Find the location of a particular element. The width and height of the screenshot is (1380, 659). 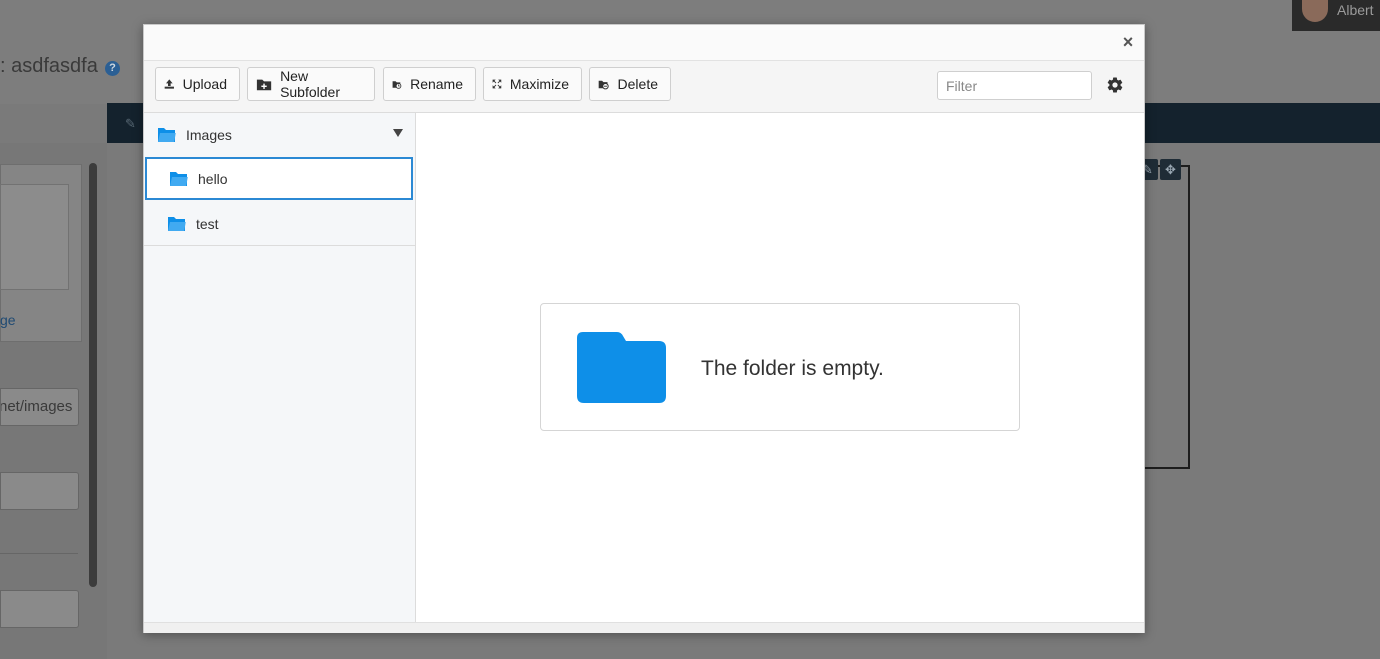

gear-icon is located at coordinates (1115, 85).